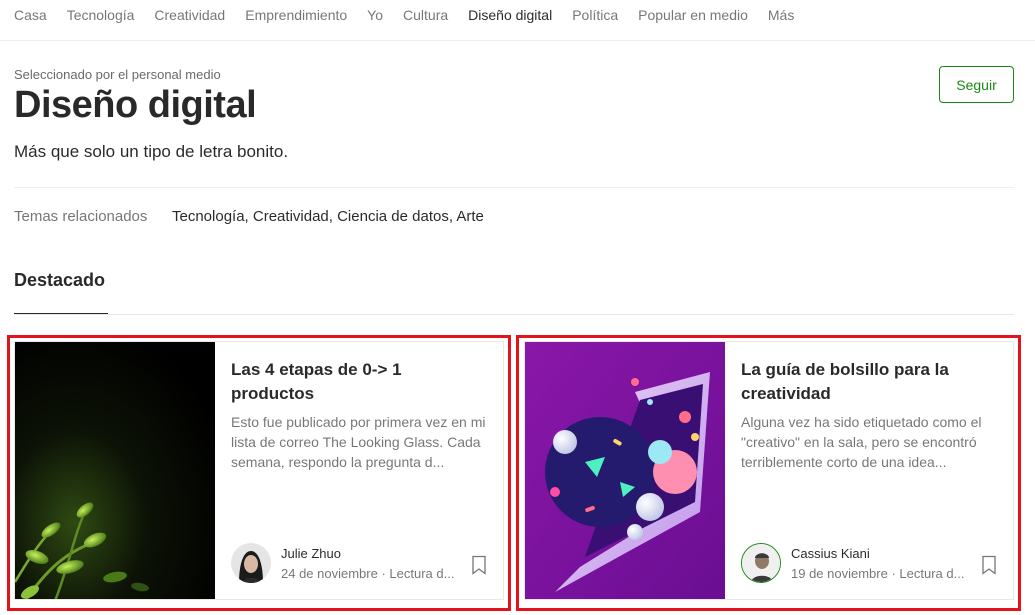  I want to click on nav-item-politica: Política, so click(595, 15).